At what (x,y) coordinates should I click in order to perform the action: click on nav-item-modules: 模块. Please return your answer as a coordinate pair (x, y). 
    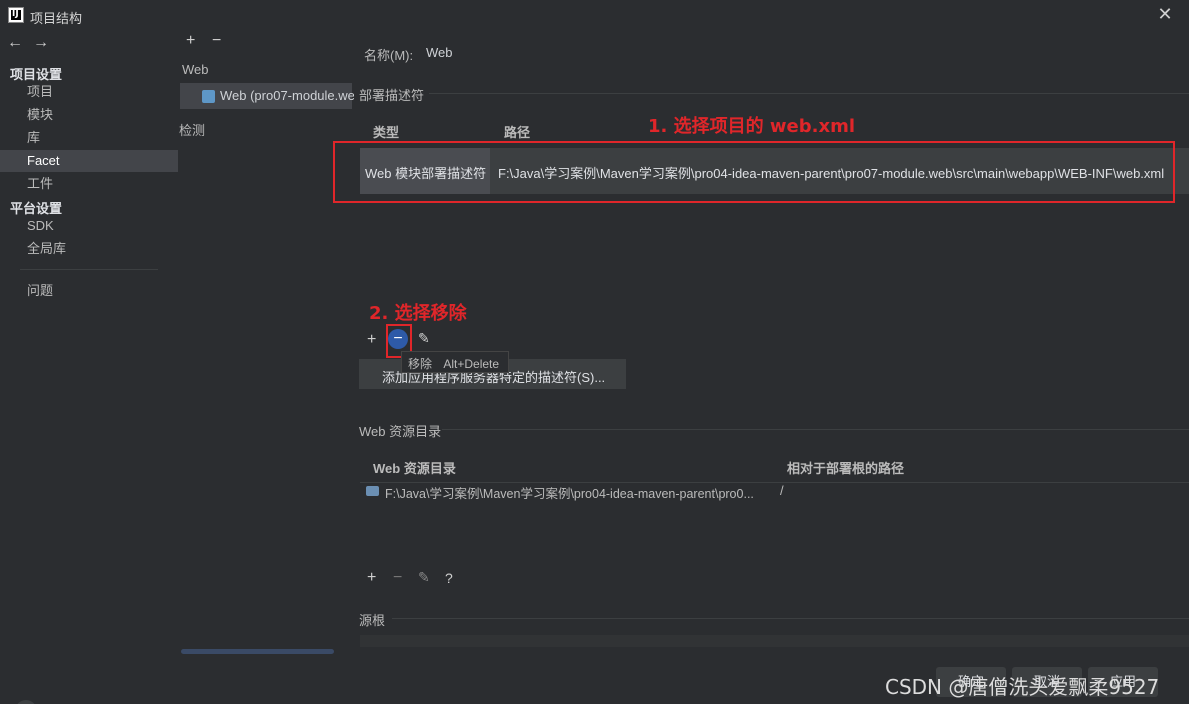
    Looking at the image, I should click on (89, 115).